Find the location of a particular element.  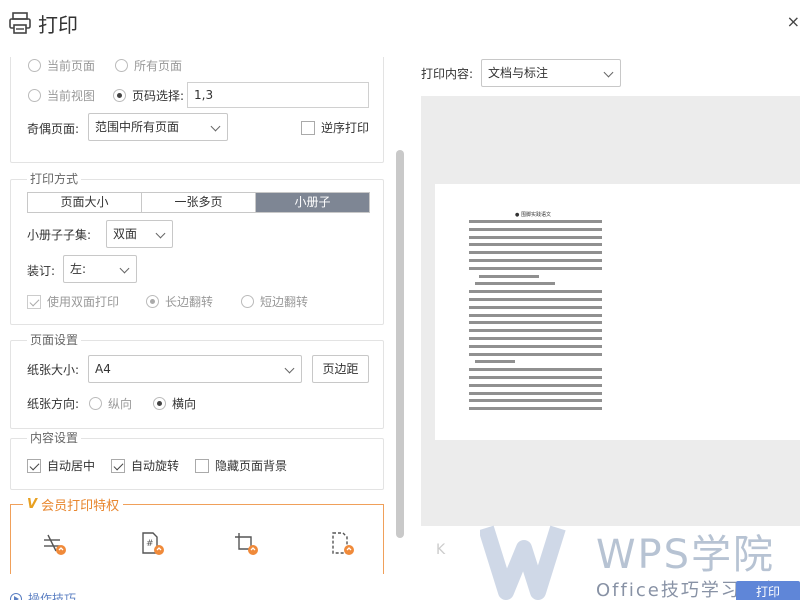

radio-label: 纵向 is located at coordinates (120, 404).